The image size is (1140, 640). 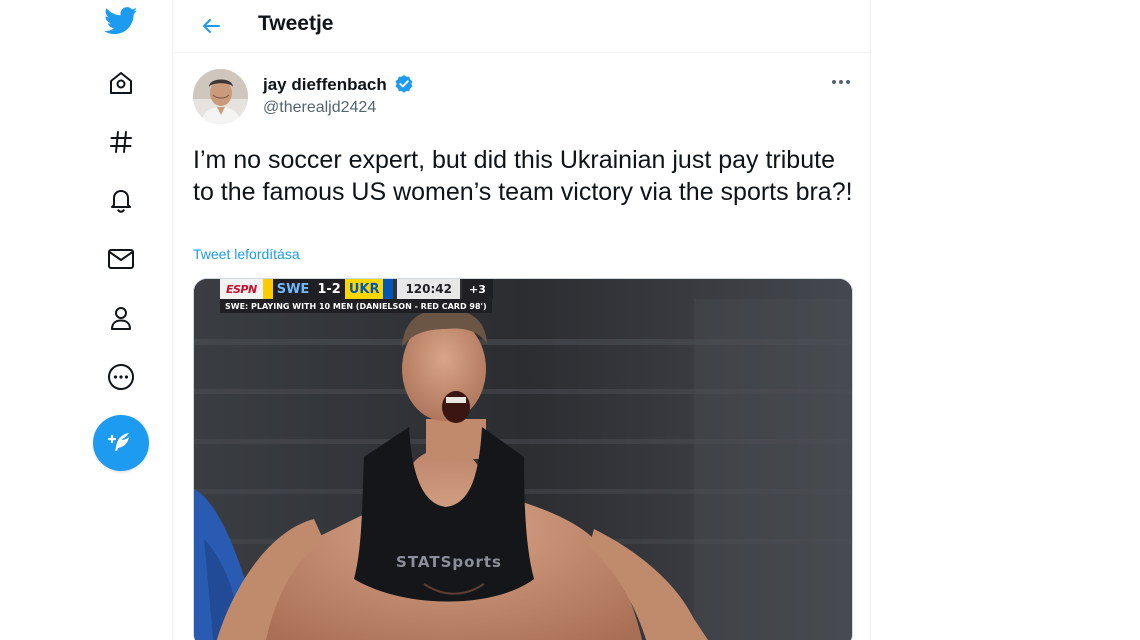 I want to click on scoreboard: ESPN SWE 1-2 UKR 120:42 +3, so click(x=356, y=289).